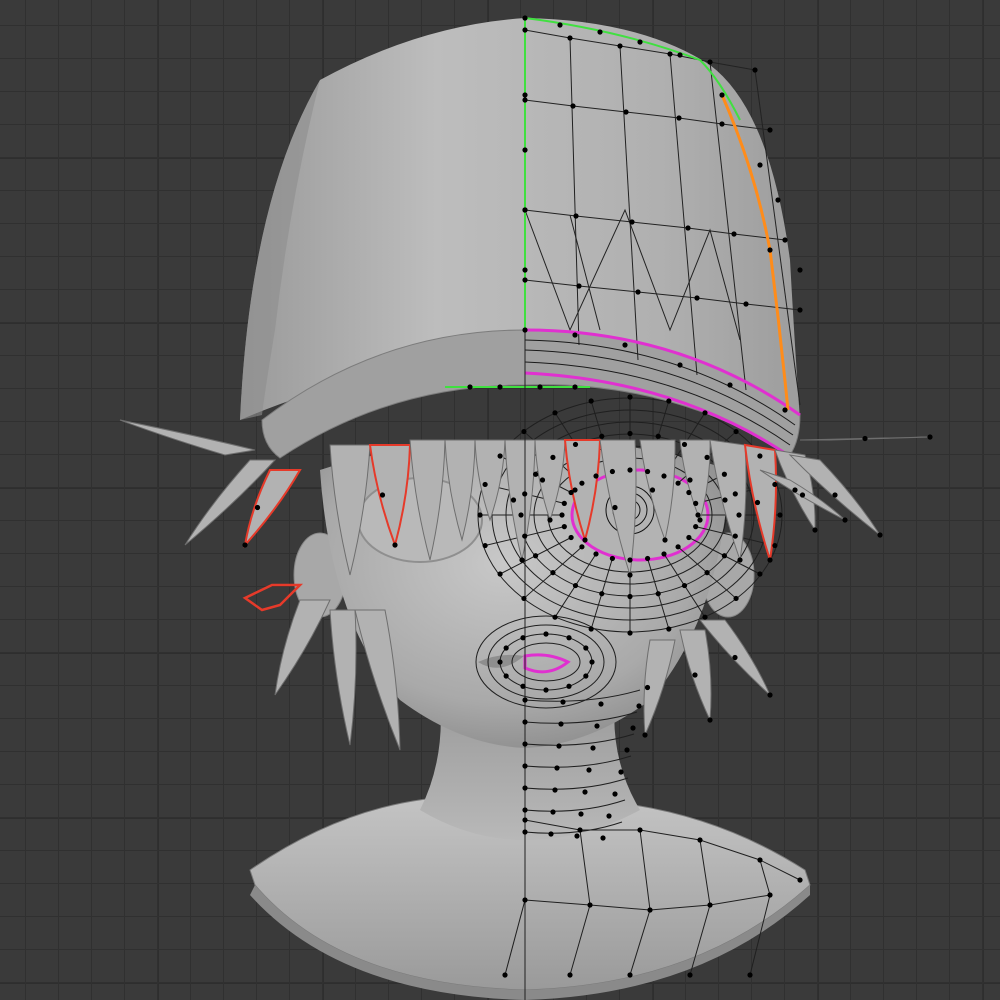  Describe the element at coordinates (187, 437) in the screenshot. I see `hair-spike` at that location.